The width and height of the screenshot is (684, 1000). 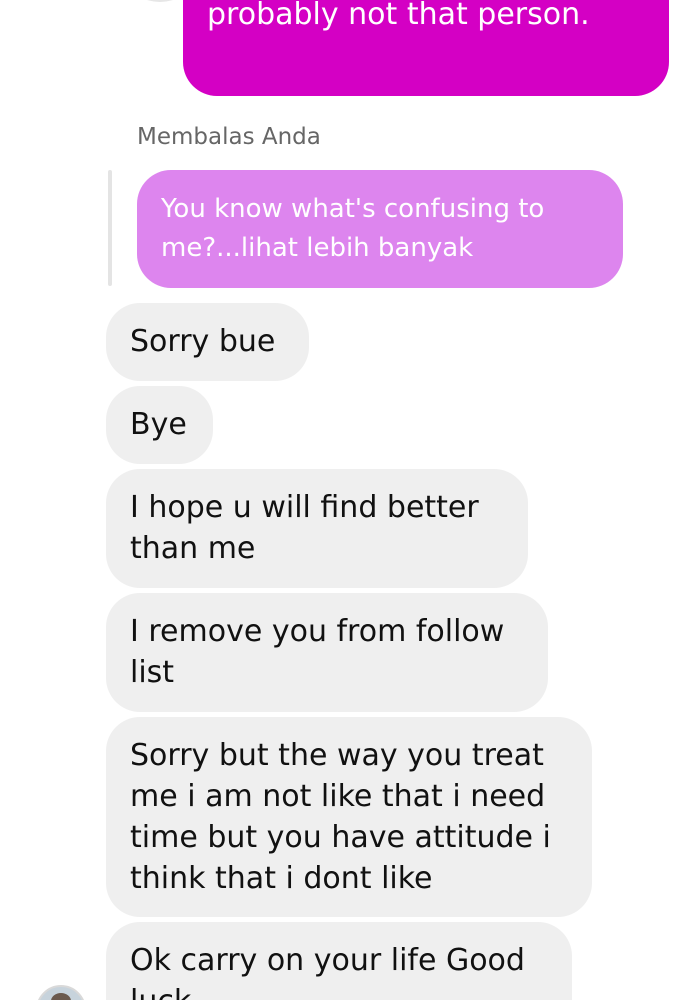 I want to click on outgoing-message-bubble: probably not that person., so click(x=426, y=48).